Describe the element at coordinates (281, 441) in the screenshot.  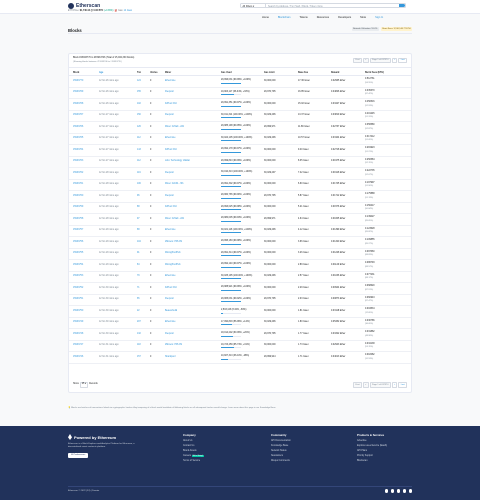
I see `footer-link: API Documentation` at that location.